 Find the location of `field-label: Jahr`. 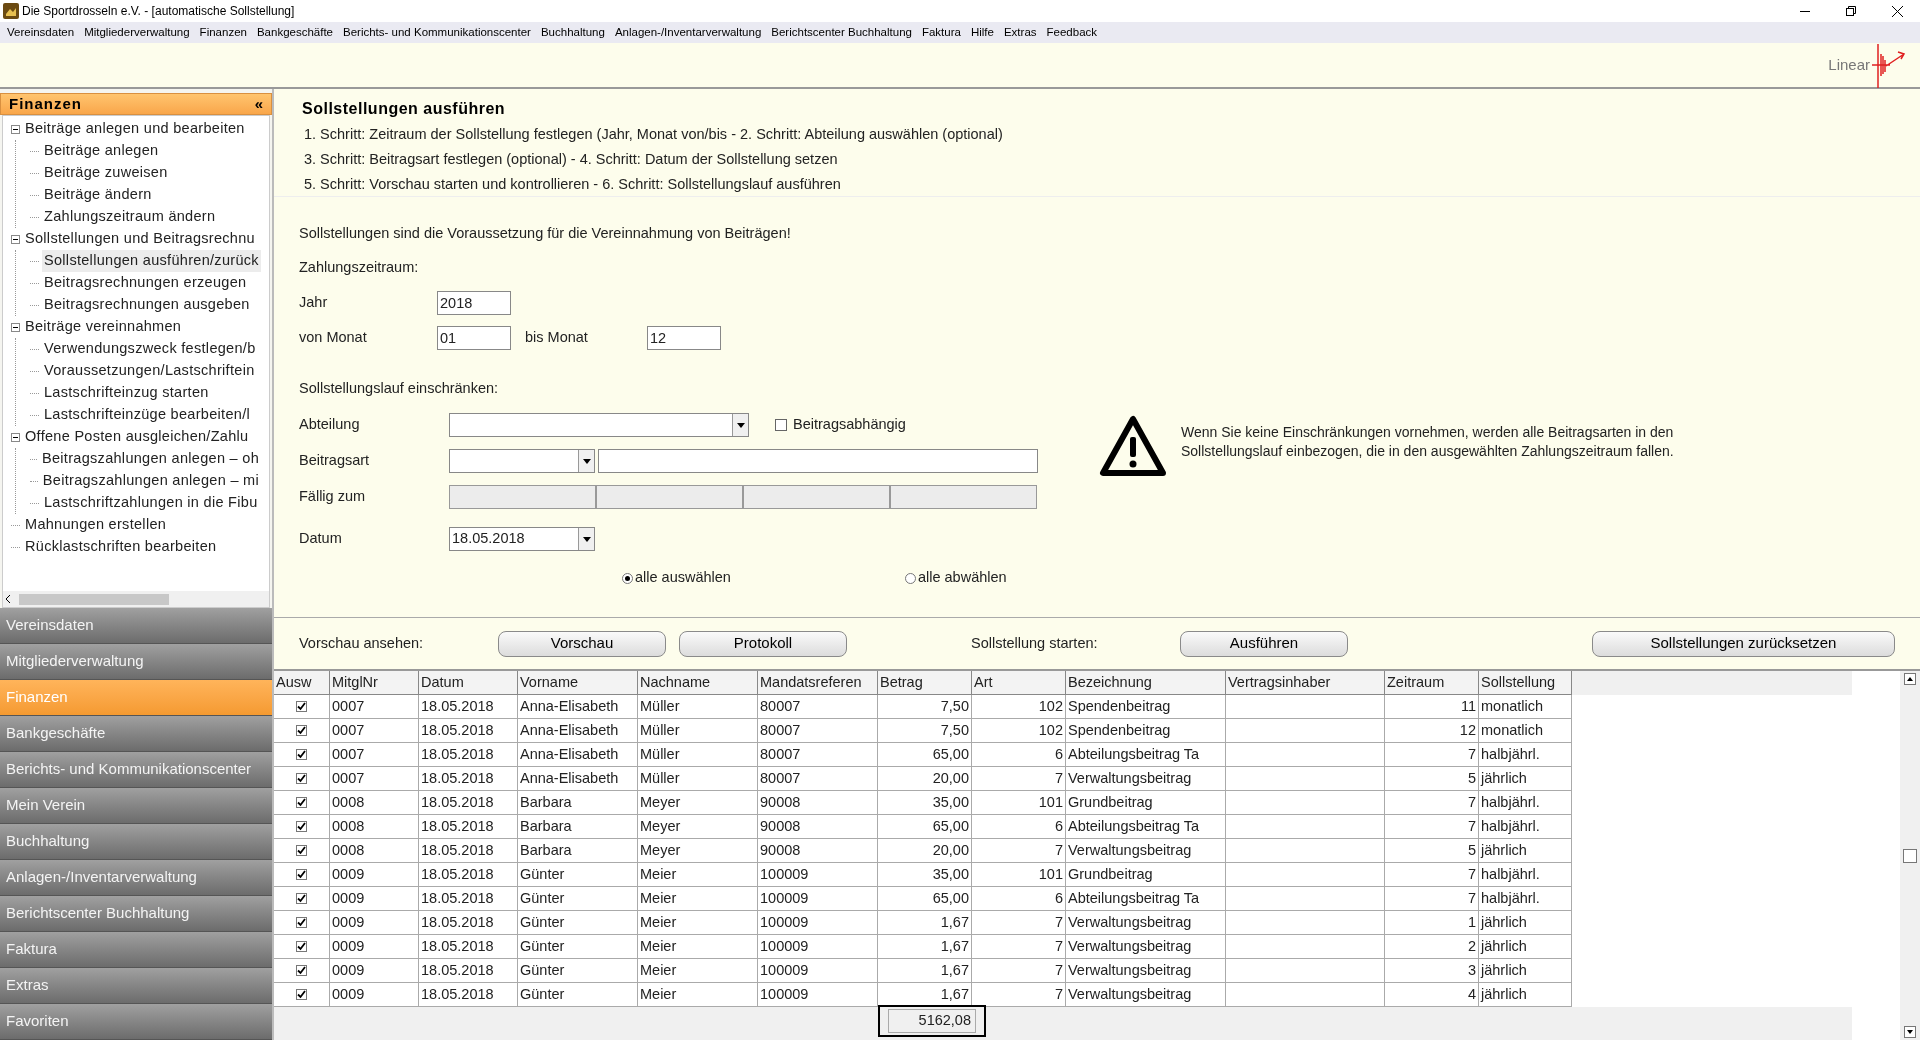

field-label: Jahr is located at coordinates (314, 303).